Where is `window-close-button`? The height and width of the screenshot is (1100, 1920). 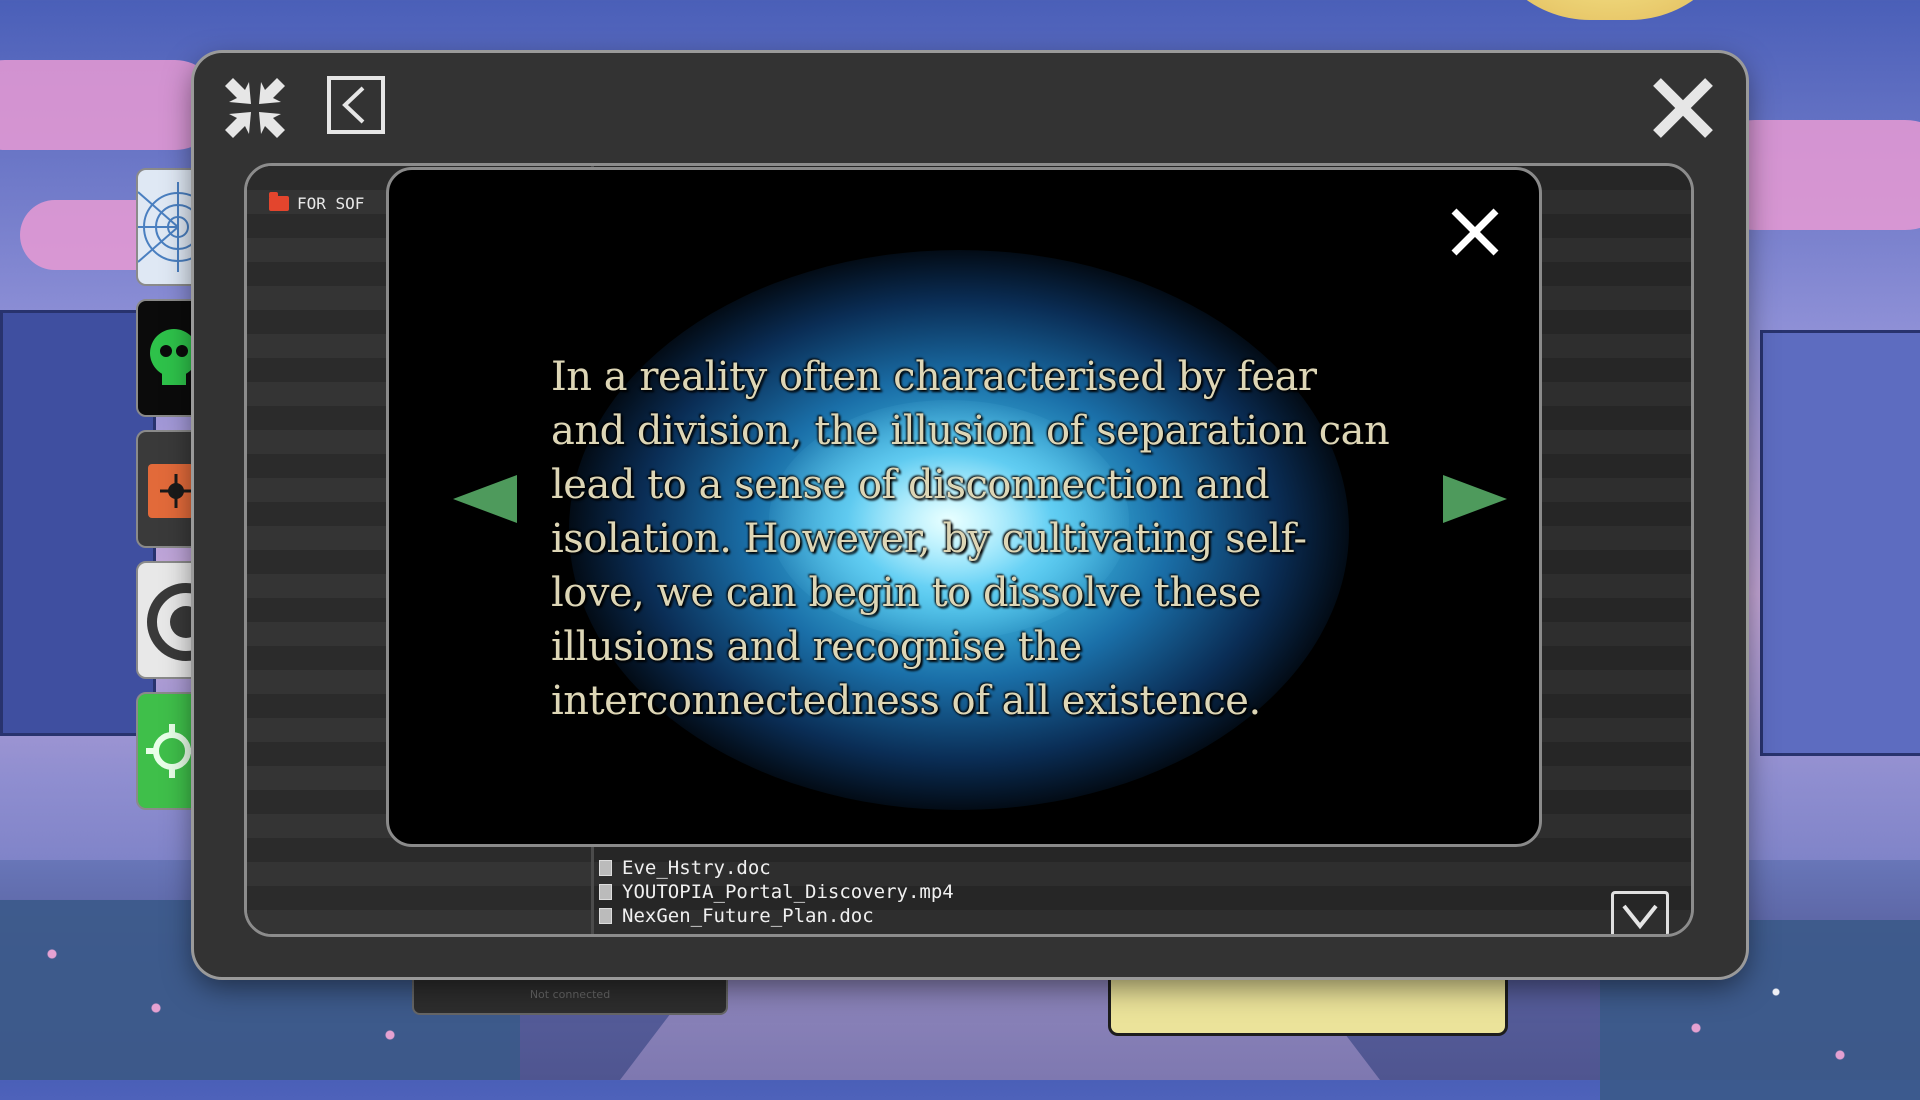
window-close-button is located at coordinates (1683, 108).